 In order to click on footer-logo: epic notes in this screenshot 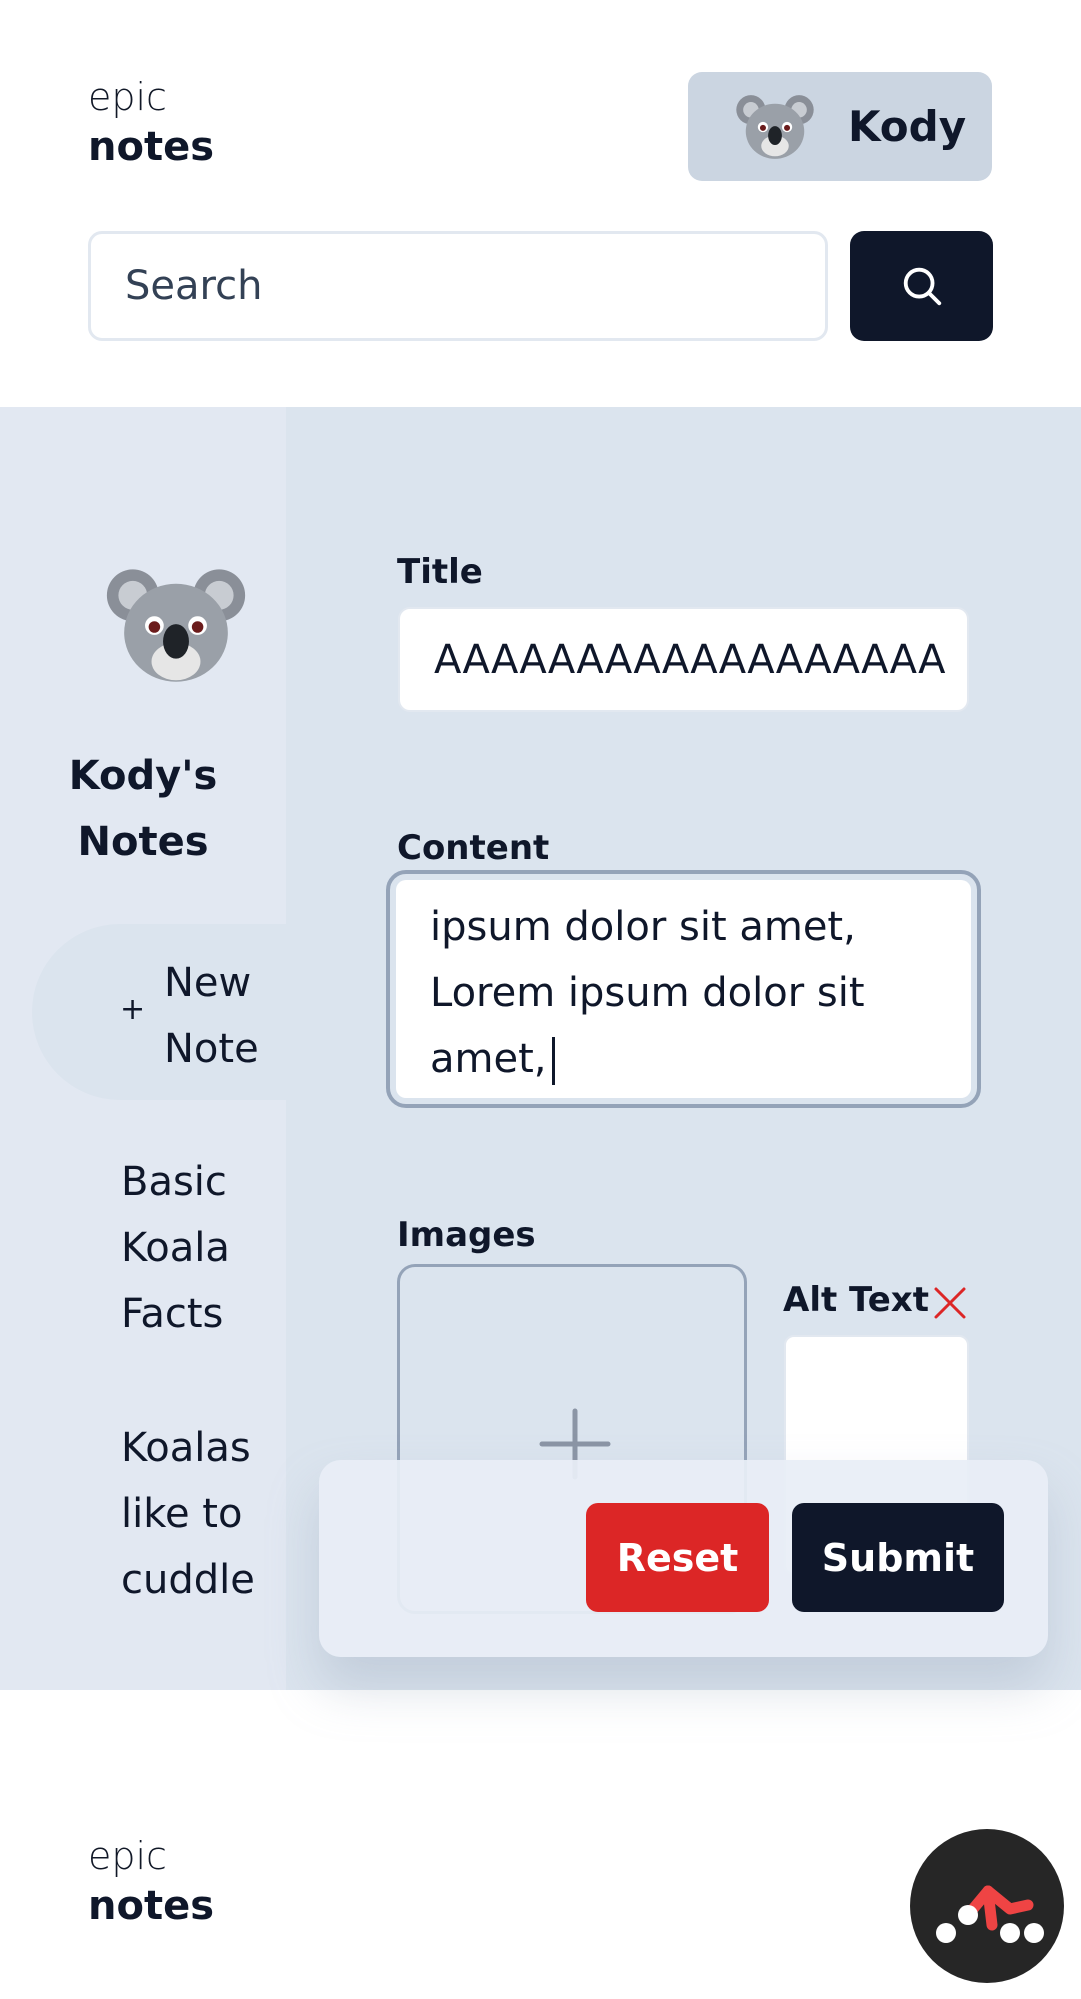, I will do `click(151, 1882)`.